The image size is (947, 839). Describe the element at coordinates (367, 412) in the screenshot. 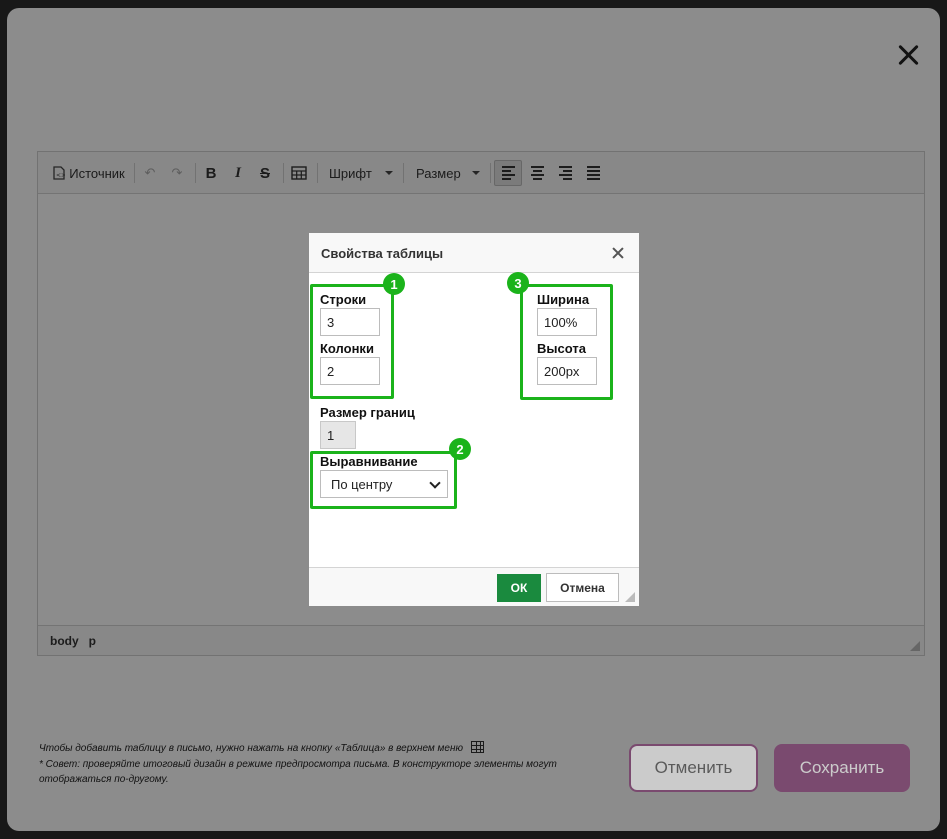

I see `border-size-label: Размер границ` at that location.